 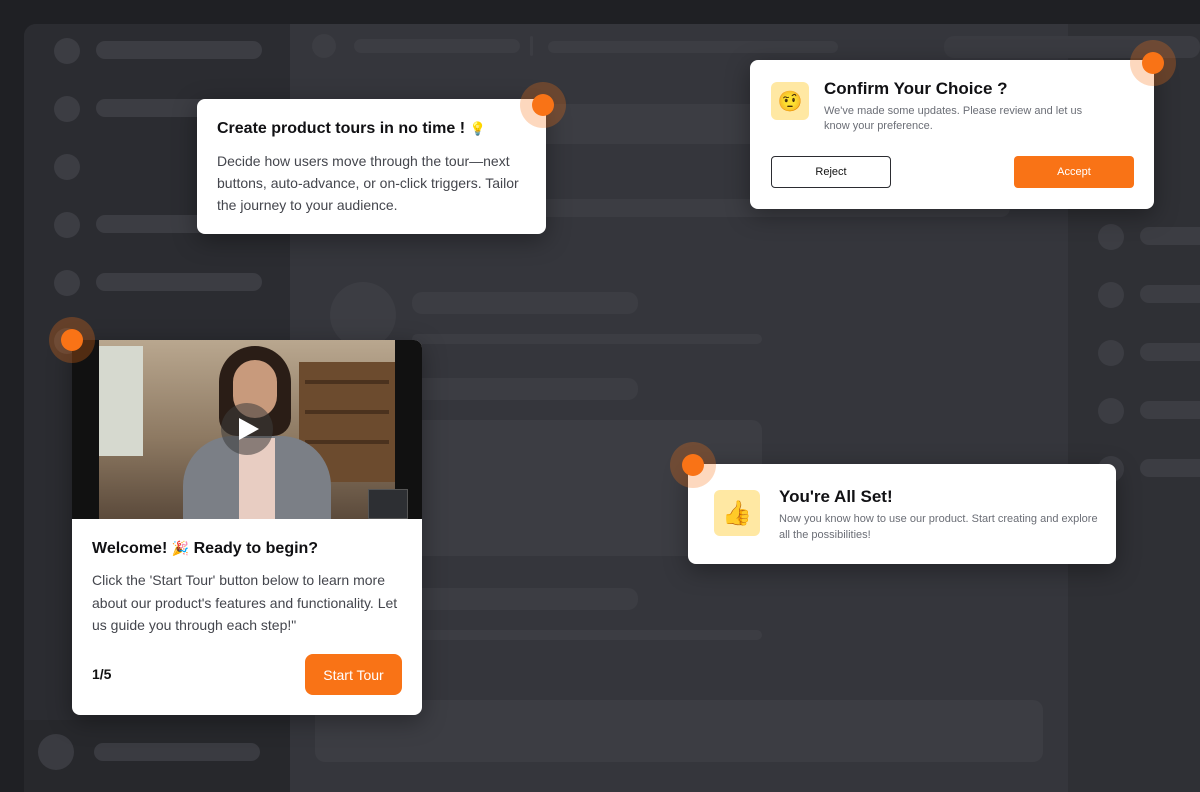 I want to click on tooltip-title: Create product tours in no time ! 💡, so click(x=351, y=129).